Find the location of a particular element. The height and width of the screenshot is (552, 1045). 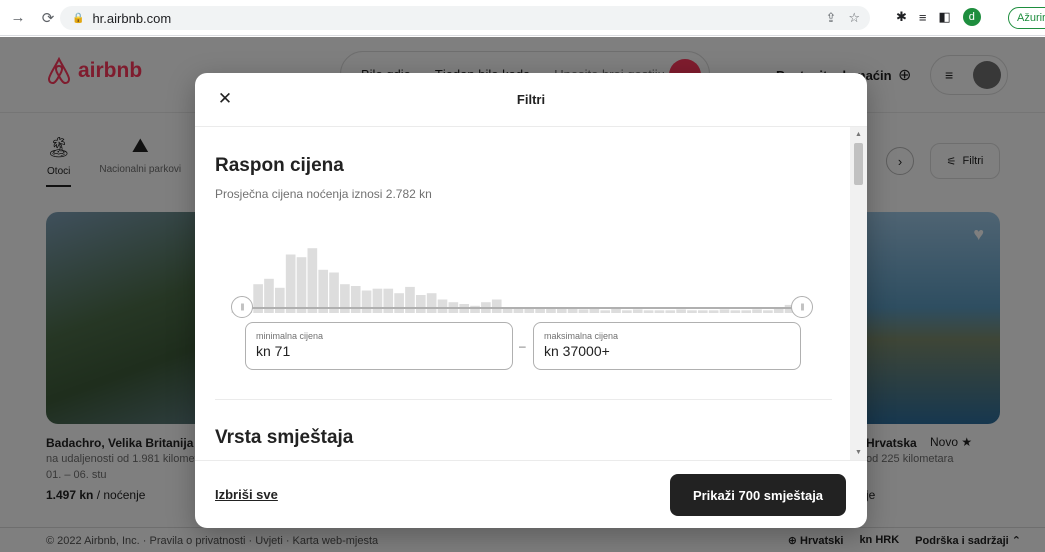

price-slider-track is located at coordinates (527, 308).